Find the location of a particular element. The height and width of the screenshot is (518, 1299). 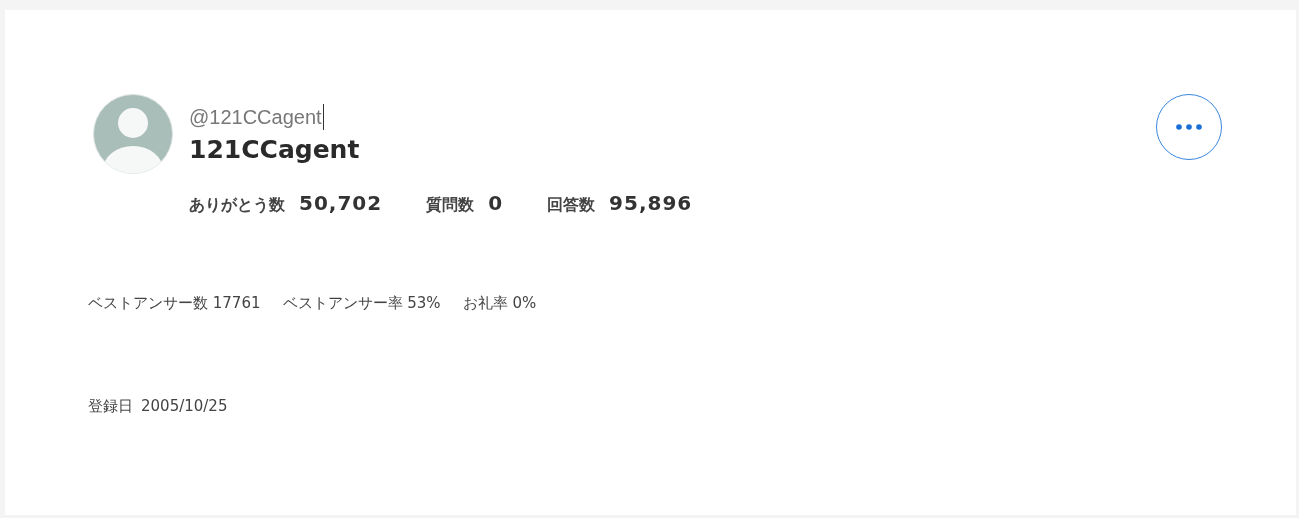

stat-label: 質問数 is located at coordinates (450, 205).